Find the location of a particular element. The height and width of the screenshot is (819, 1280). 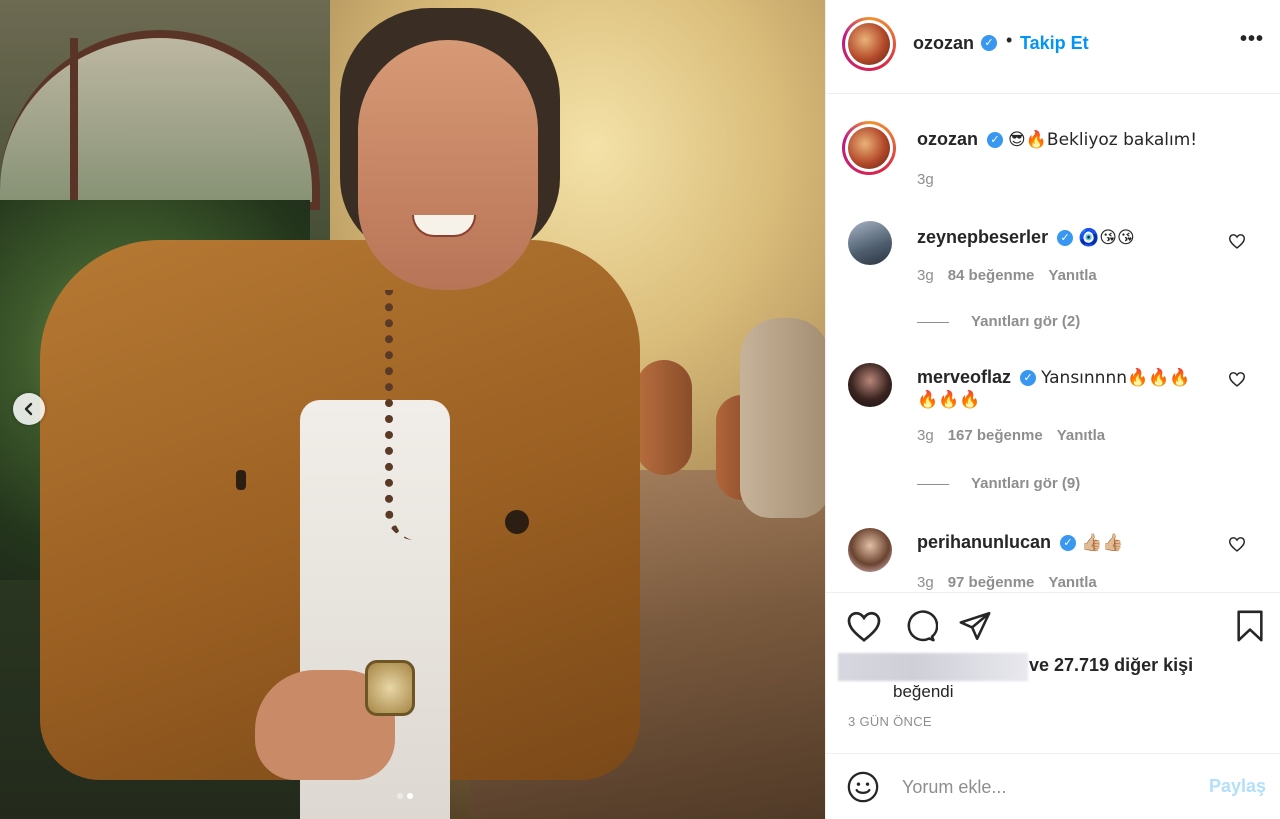

comment-text-continued: 🔥🔥🔥 is located at coordinates (949, 400).